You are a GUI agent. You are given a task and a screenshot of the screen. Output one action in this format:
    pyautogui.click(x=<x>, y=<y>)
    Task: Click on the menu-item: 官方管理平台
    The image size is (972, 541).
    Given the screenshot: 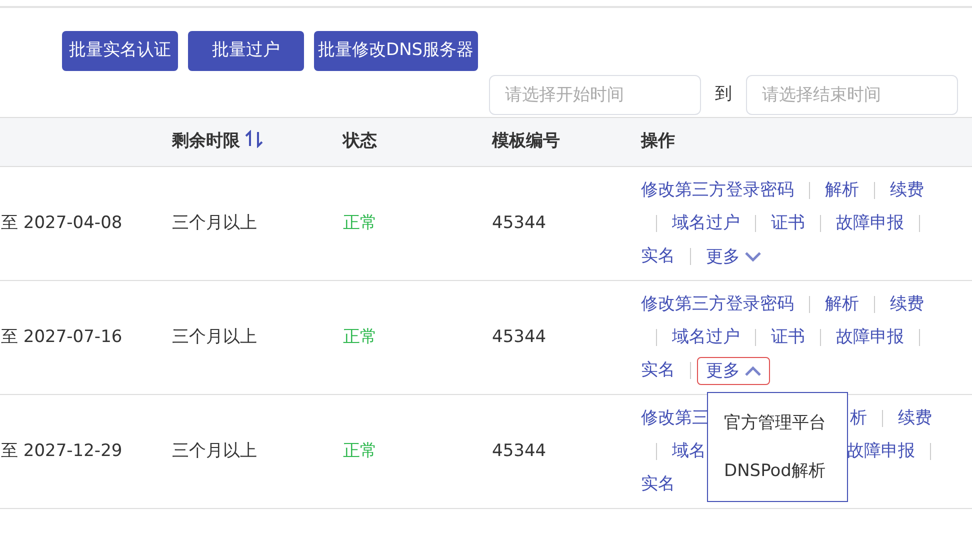 What is the action you would take?
    pyautogui.click(x=777, y=423)
    